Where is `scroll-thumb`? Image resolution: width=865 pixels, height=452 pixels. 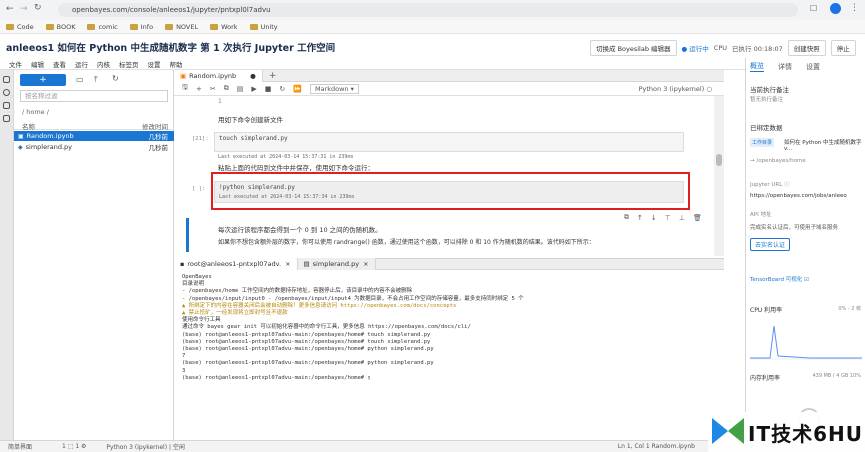
scroll-thumb is located at coordinates (719, 160).